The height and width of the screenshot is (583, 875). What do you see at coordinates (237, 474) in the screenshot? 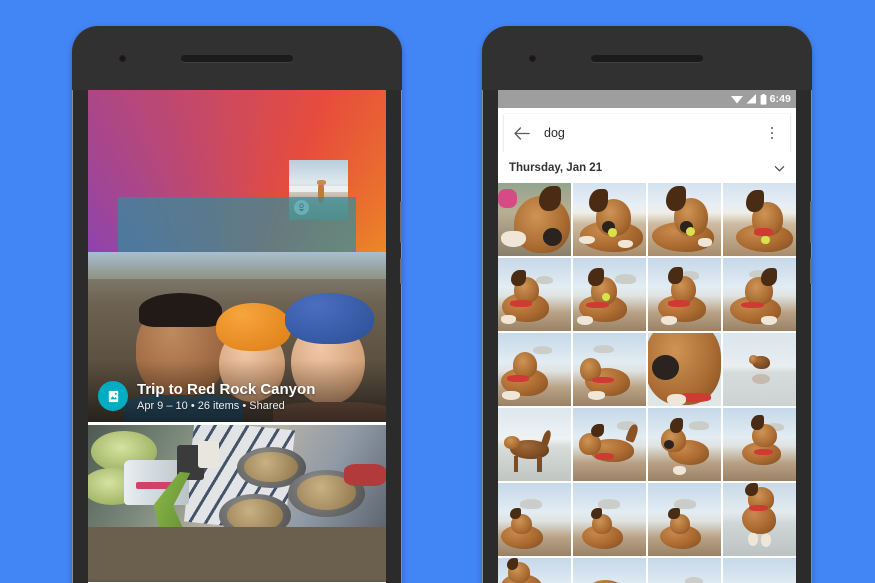
I see `album-card-picnic` at bounding box center [237, 474].